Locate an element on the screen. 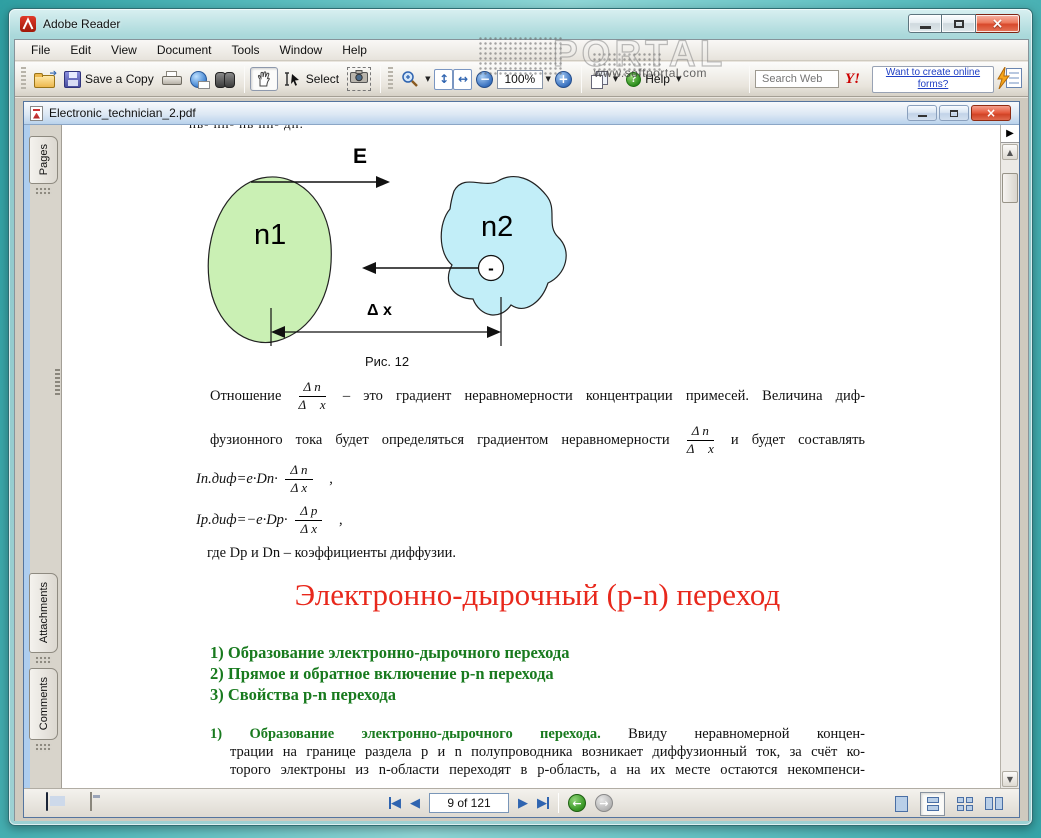 This screenshot has height=838, width=1041. document-title-bar: Electronic_technician_2.pdf × is located at coordinates (521, 113).